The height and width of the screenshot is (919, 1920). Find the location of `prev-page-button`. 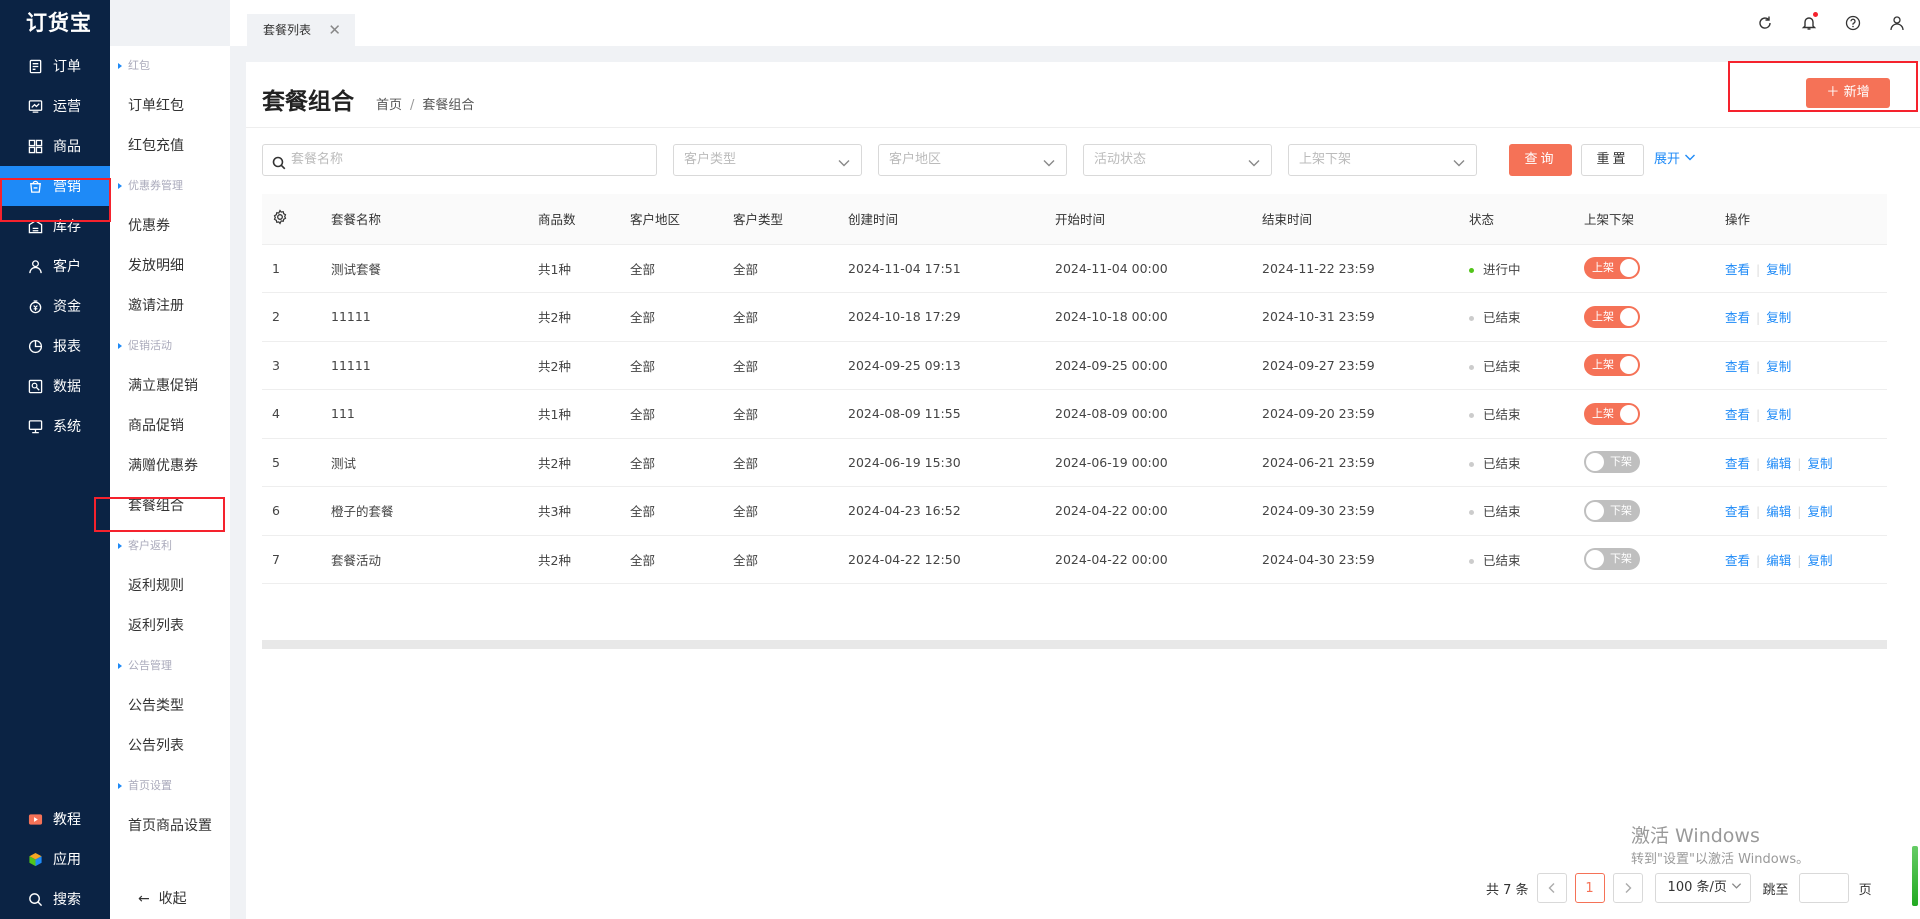

prev-page-button is located at coordinates (1551, 888).